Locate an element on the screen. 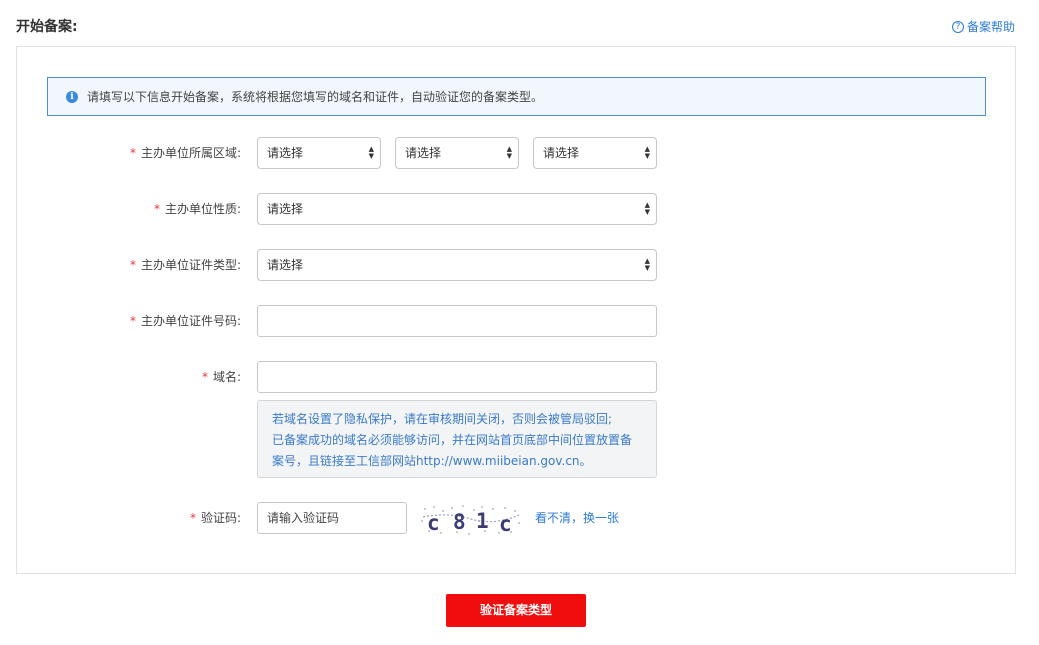  cert-number-row: * 主办单位证件号码: is located at coordinates (517, 321).